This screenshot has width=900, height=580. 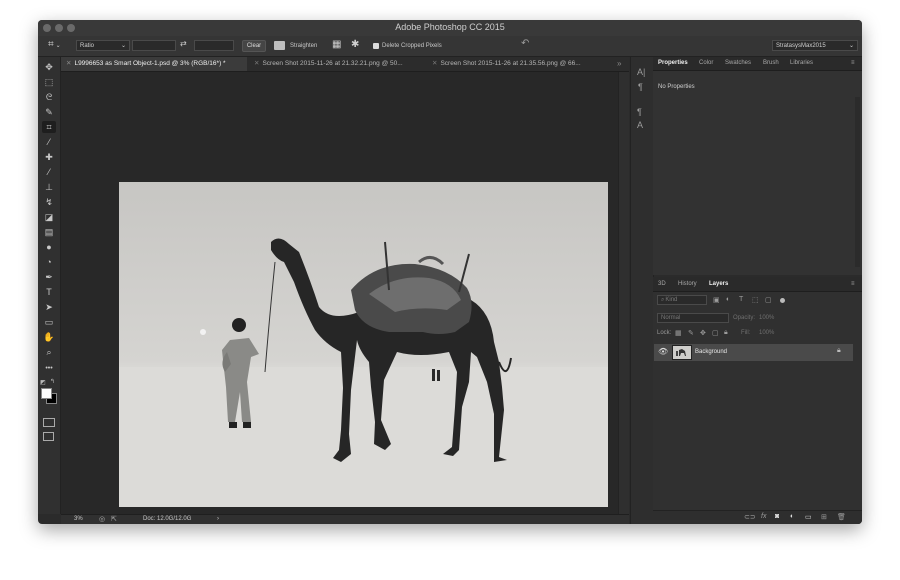 I want to click on eraser-icon: ◪, so click(x=49, y=217).